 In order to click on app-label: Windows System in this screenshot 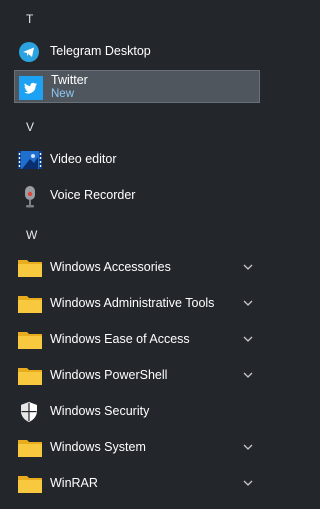, I will do `click(98, 447)`.